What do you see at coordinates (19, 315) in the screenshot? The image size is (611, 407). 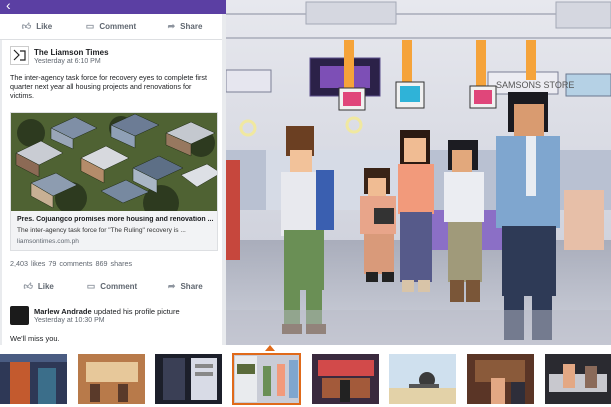 I see `avatar` at bounding box center [19, 315].